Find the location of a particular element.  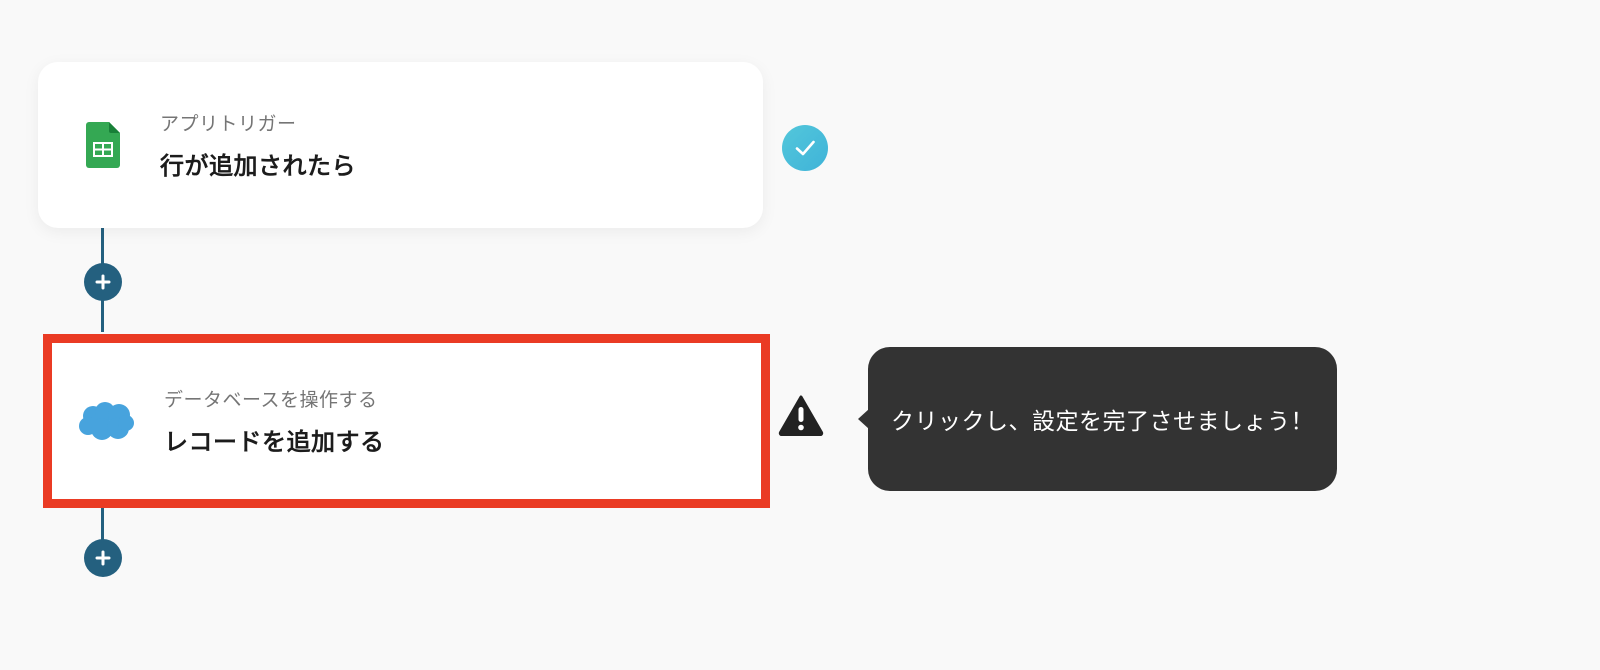

setup-hint-tooltip: クリックし、設定を完了させましょう！ is located at coordinates (1097, 419).